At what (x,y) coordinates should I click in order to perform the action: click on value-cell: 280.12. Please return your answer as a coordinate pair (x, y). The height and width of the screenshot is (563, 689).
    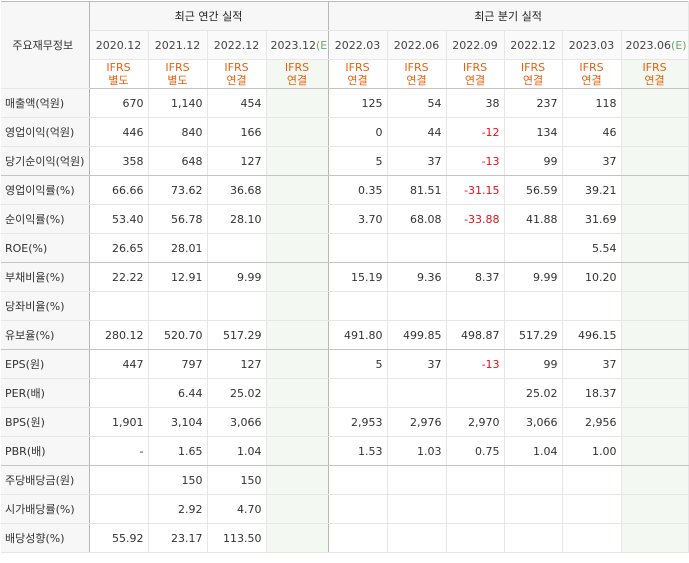
    Looking at the image, I should click on (119, 335).